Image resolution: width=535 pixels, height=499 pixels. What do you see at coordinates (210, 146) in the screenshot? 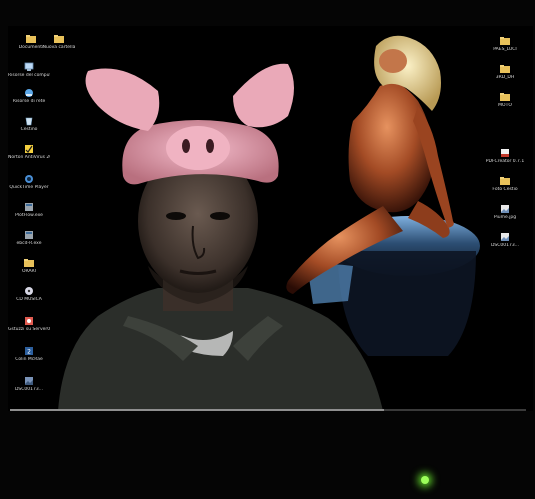
I see `pig-nostril-right` at bounding box center [210, 146].